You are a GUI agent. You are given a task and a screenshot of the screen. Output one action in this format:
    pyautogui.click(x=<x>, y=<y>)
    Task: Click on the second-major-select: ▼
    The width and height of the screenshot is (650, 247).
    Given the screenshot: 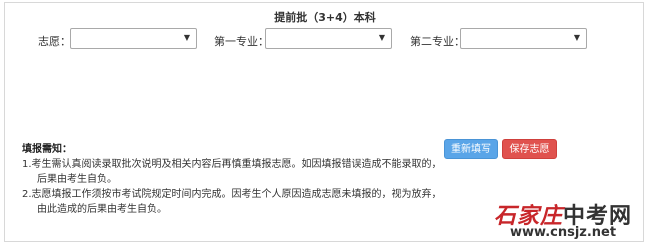 What is the action you would take?
    pyautogui.click(x=523, y=38)
    